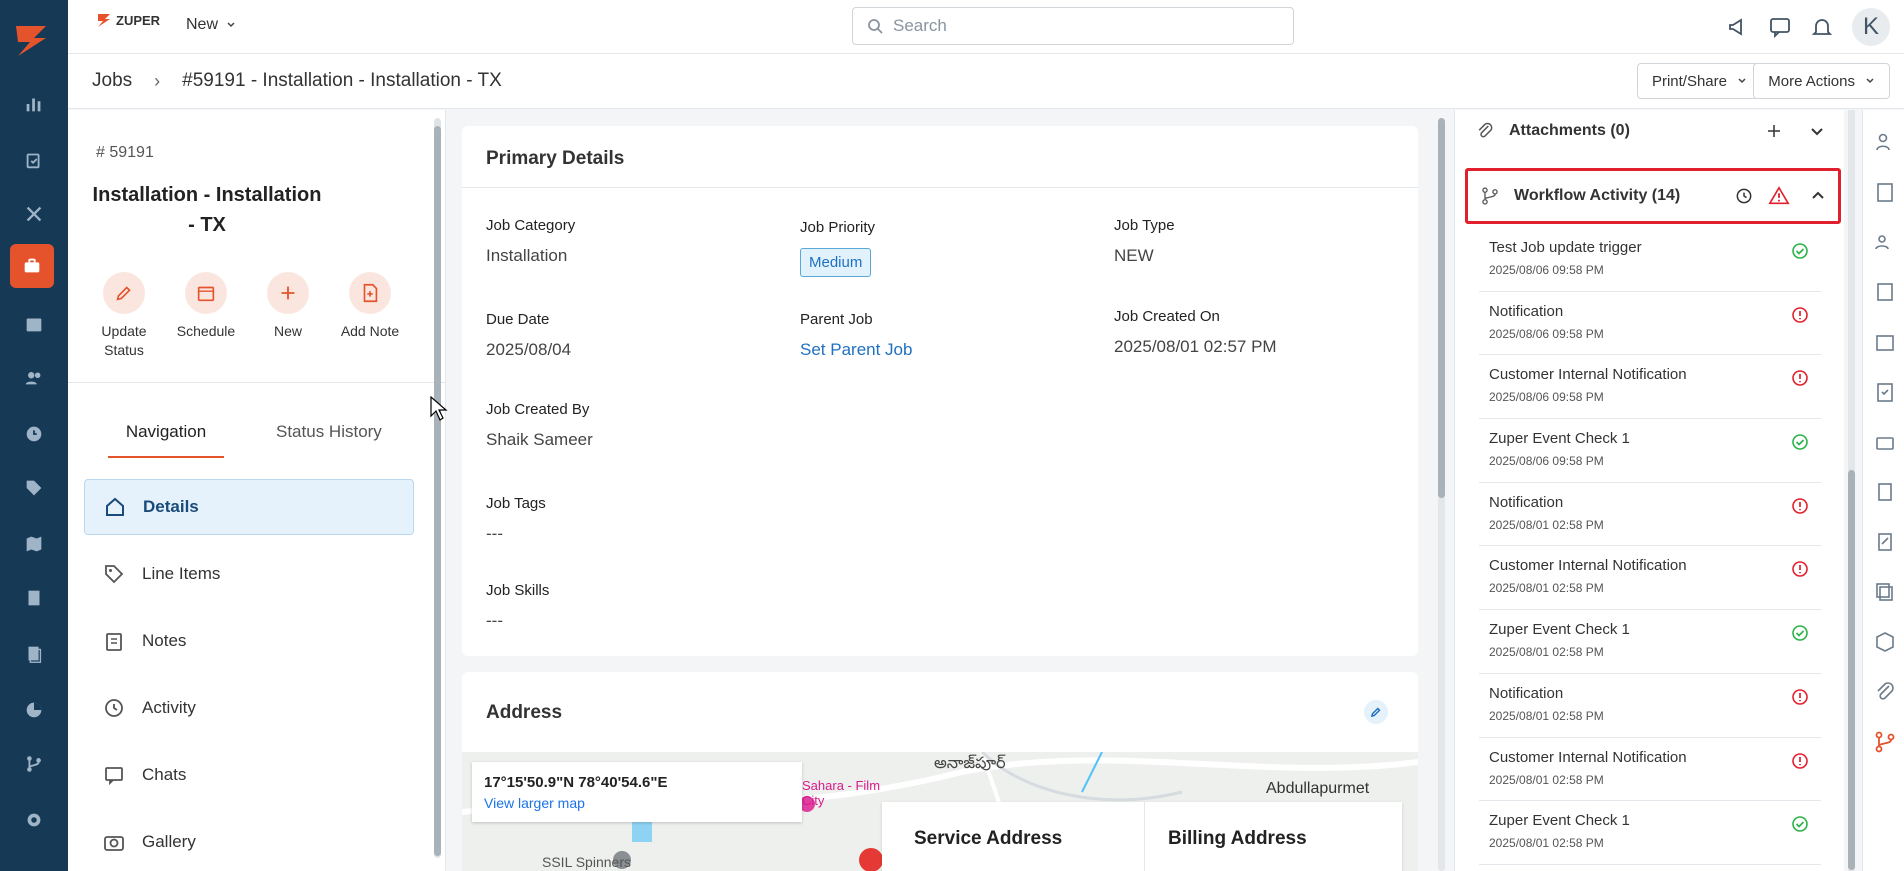  What do you see at coordinates (1650, 324) in the screenshot?
I see `workflow-activity-item: Notification 2025/08/06 09:58 PM` at bounding box center [1650, 324].